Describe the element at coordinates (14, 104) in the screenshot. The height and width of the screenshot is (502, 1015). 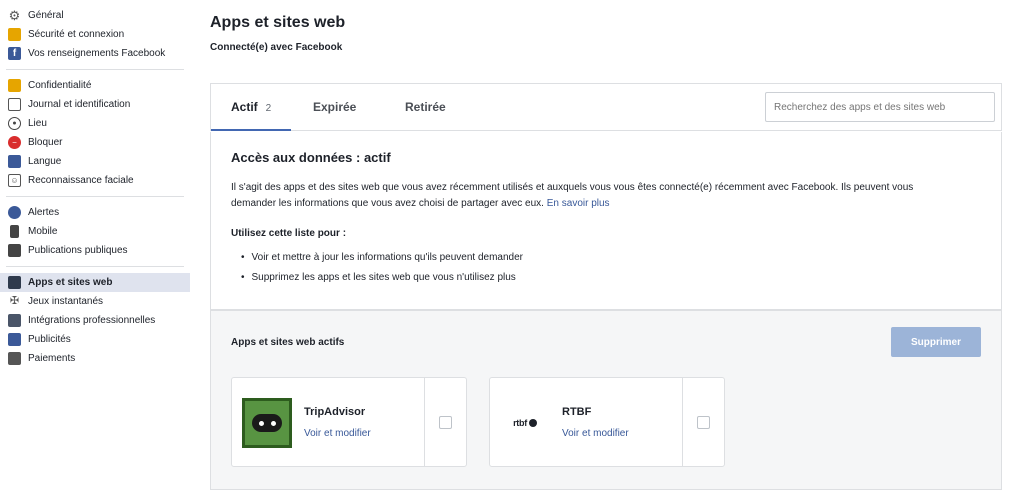
I see `journal-icon` at that location.